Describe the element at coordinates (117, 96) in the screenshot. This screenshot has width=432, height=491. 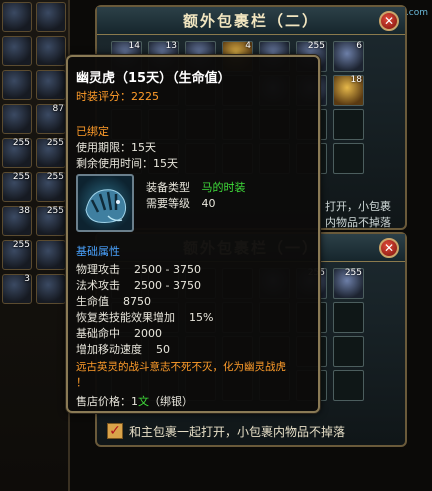
I see `fashion-score: 时装评分：2225` at that location.